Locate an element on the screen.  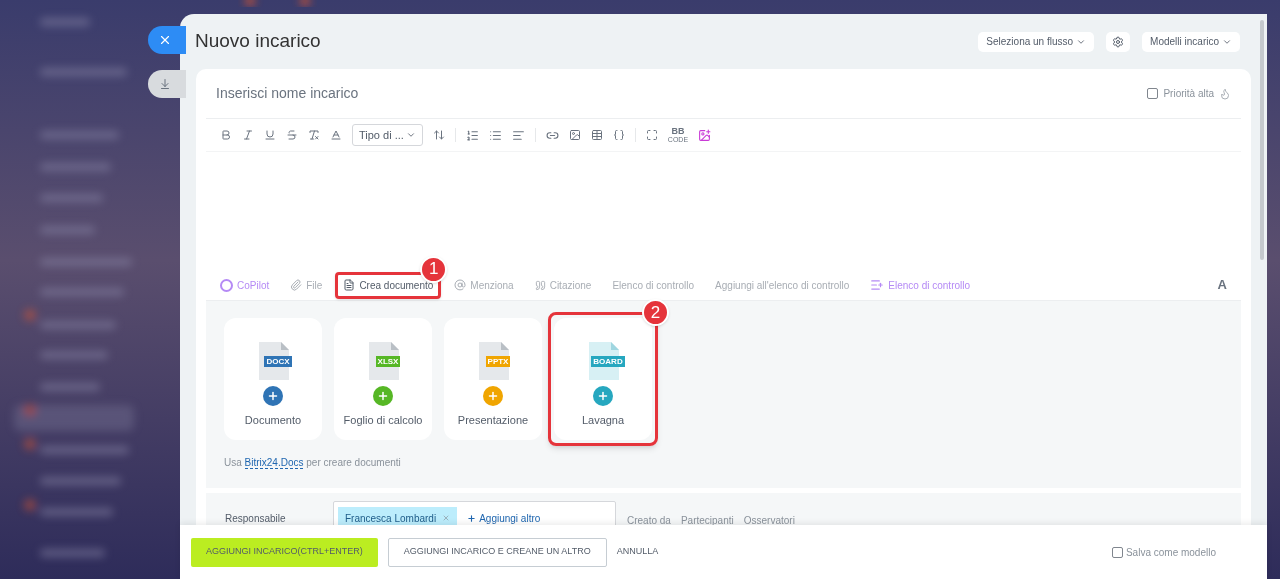
role-link: Osservatori is located at coordinates (769, 519).